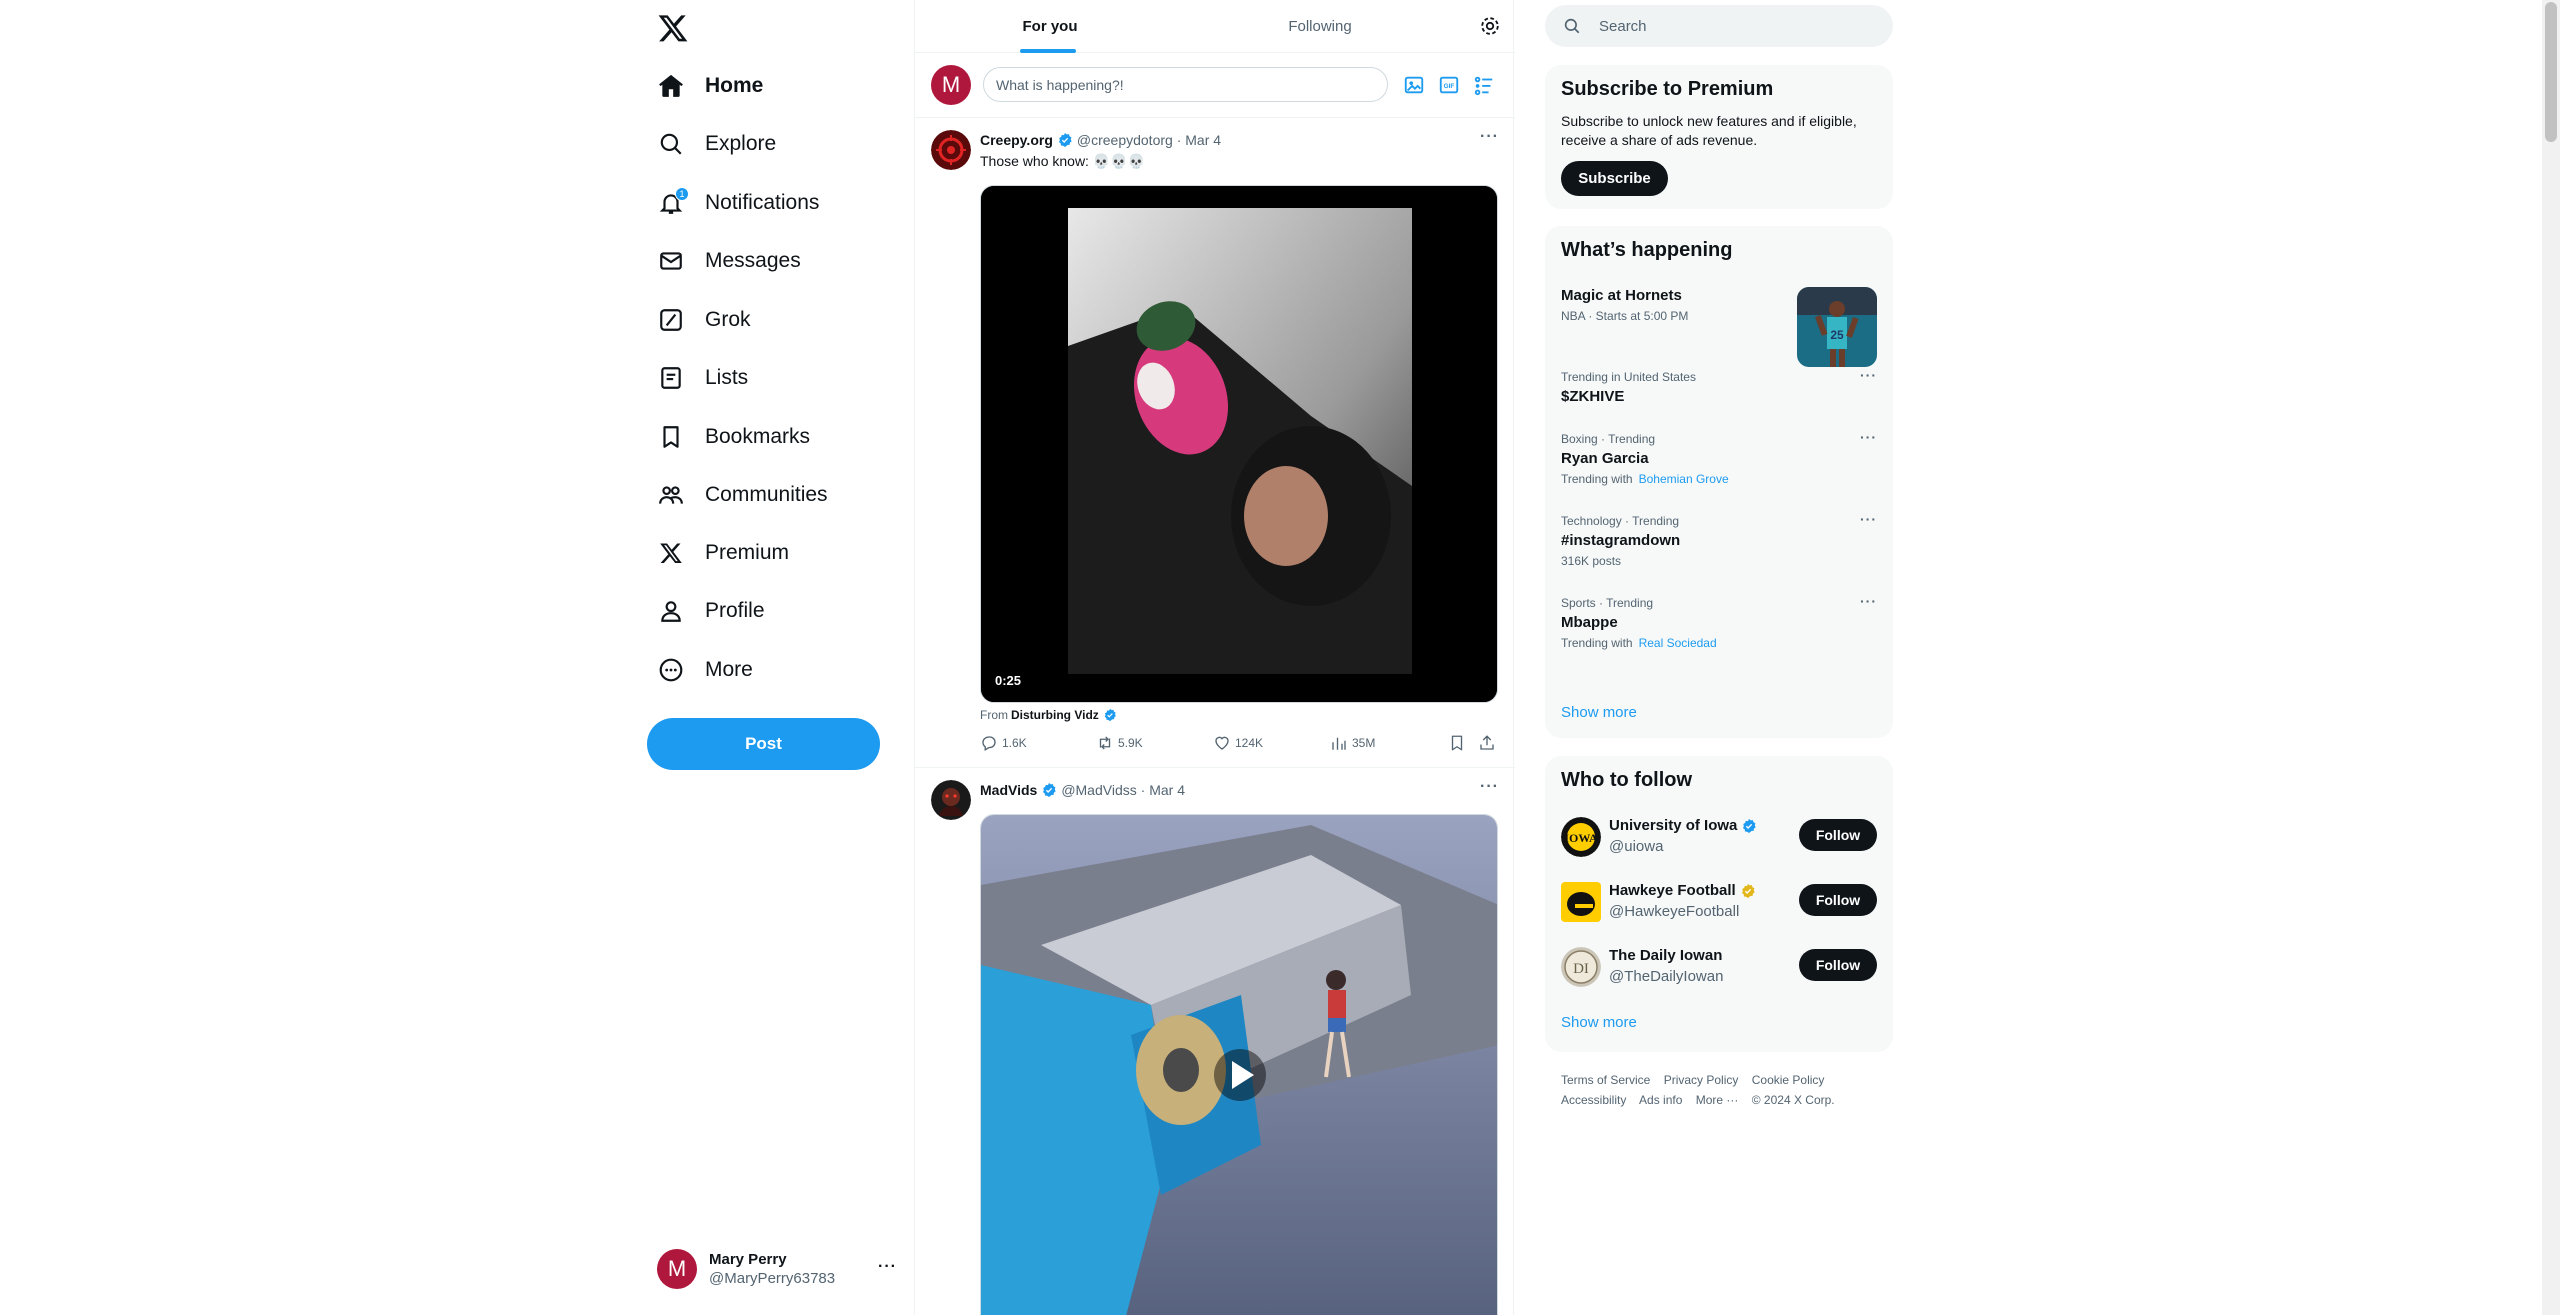  What do you see at coordinates (673, 202) in the screenshot?
I see `bell-icon: 1` at bounding box center [673, 202].